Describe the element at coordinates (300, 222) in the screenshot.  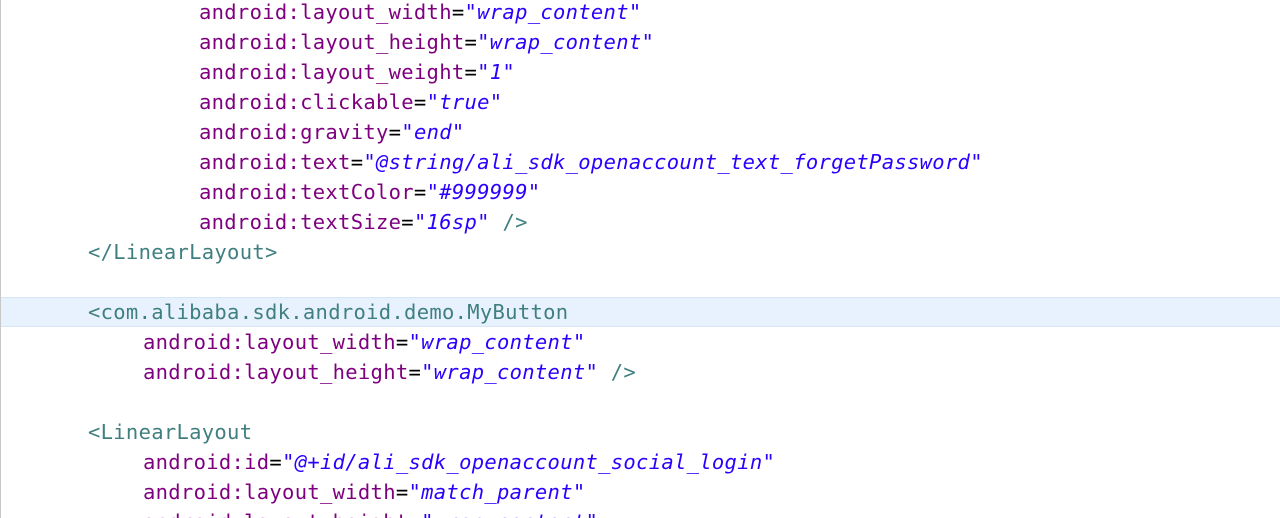
I see `xml-attribute-name: android:textSize` at that location.